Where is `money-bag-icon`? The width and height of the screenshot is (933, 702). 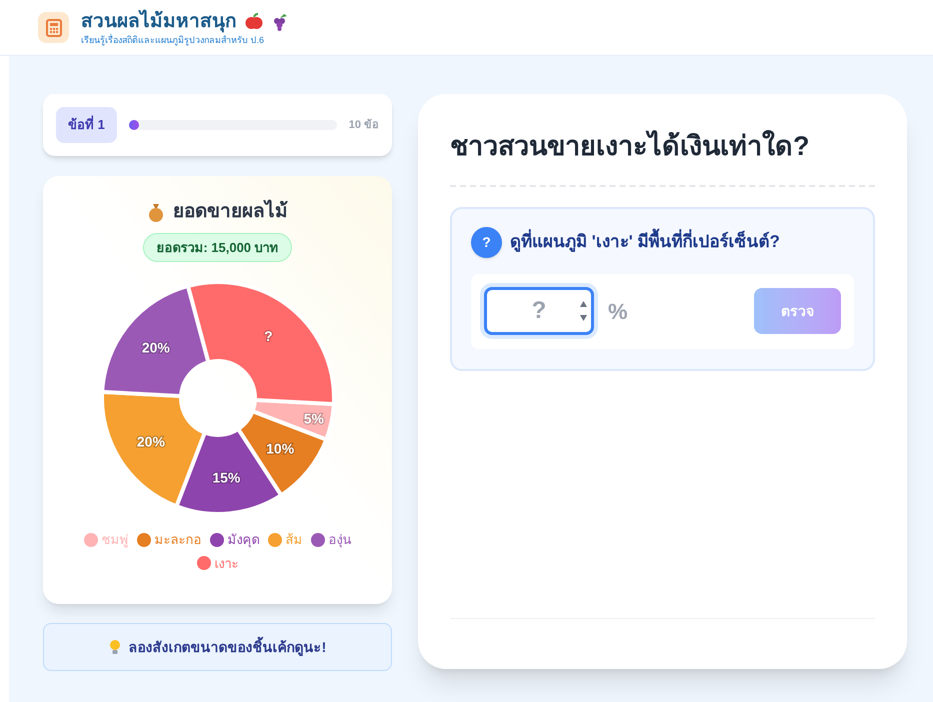
money-bag-icon is located at coordinates (156, 212).